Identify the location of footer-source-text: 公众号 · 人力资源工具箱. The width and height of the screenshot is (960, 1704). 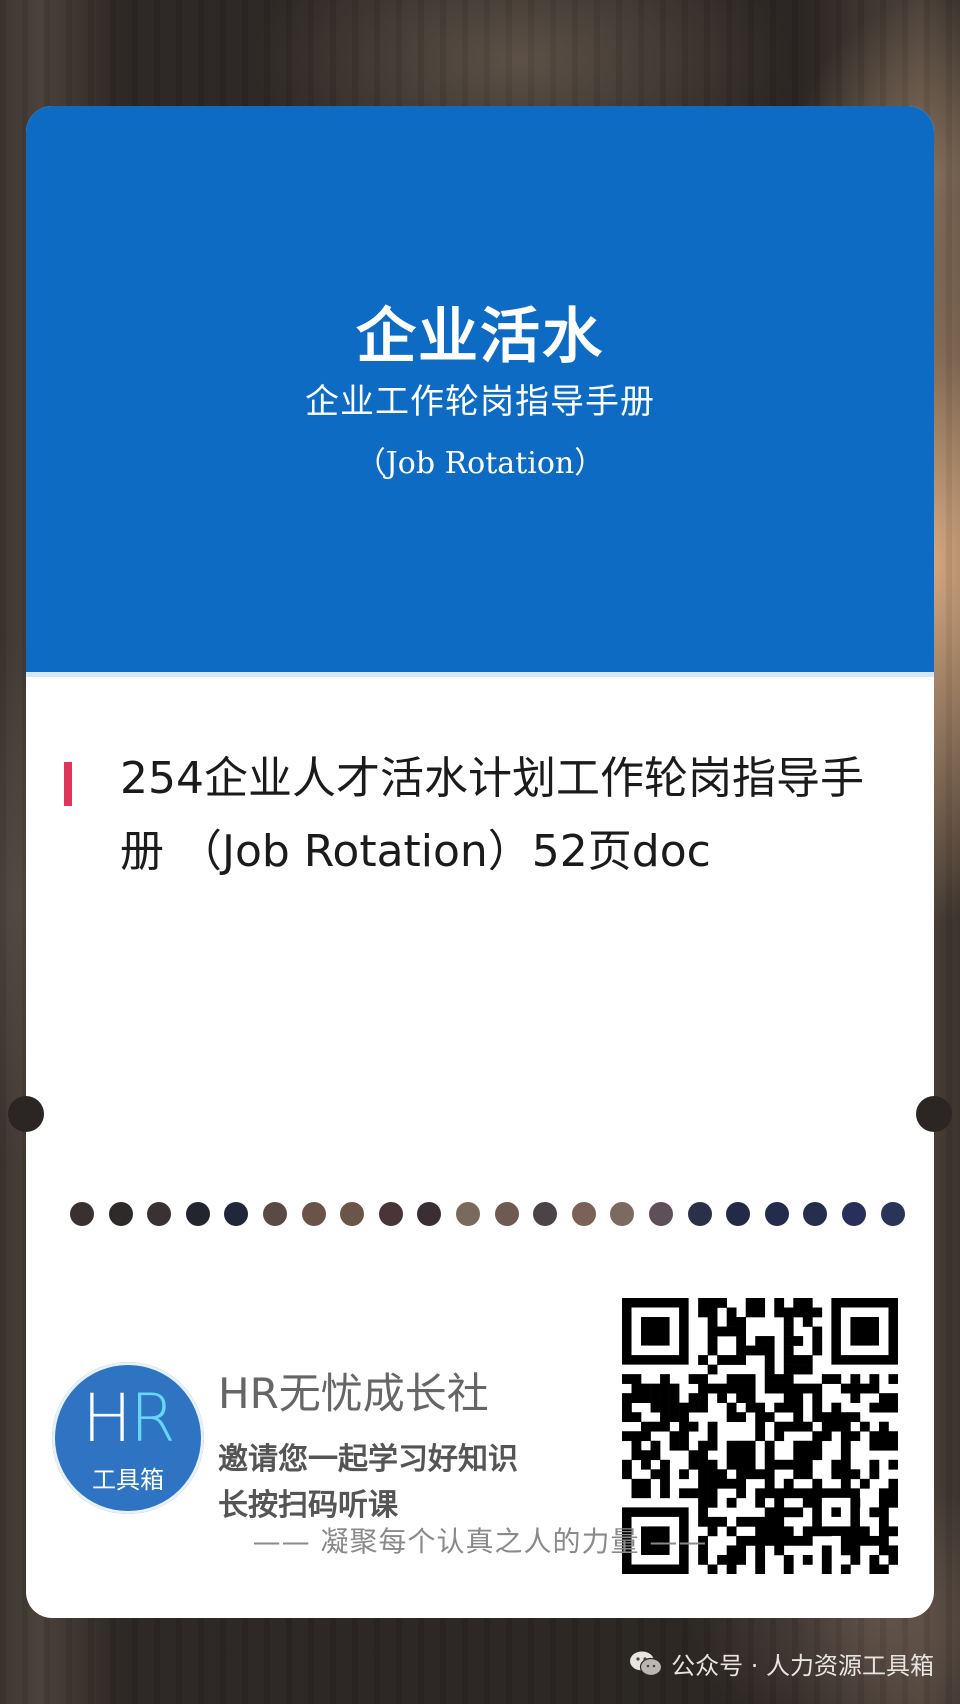
(802, 1666).